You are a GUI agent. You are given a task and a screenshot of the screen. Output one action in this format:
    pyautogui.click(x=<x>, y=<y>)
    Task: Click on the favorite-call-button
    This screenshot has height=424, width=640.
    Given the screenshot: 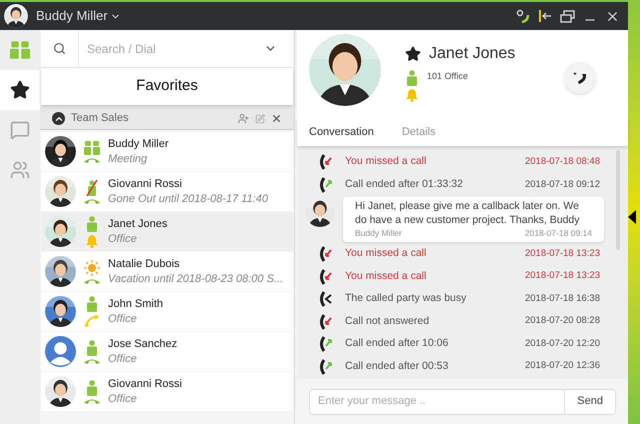 What is the action you would take?
    pyautogui.click(x=580, y=78)
    